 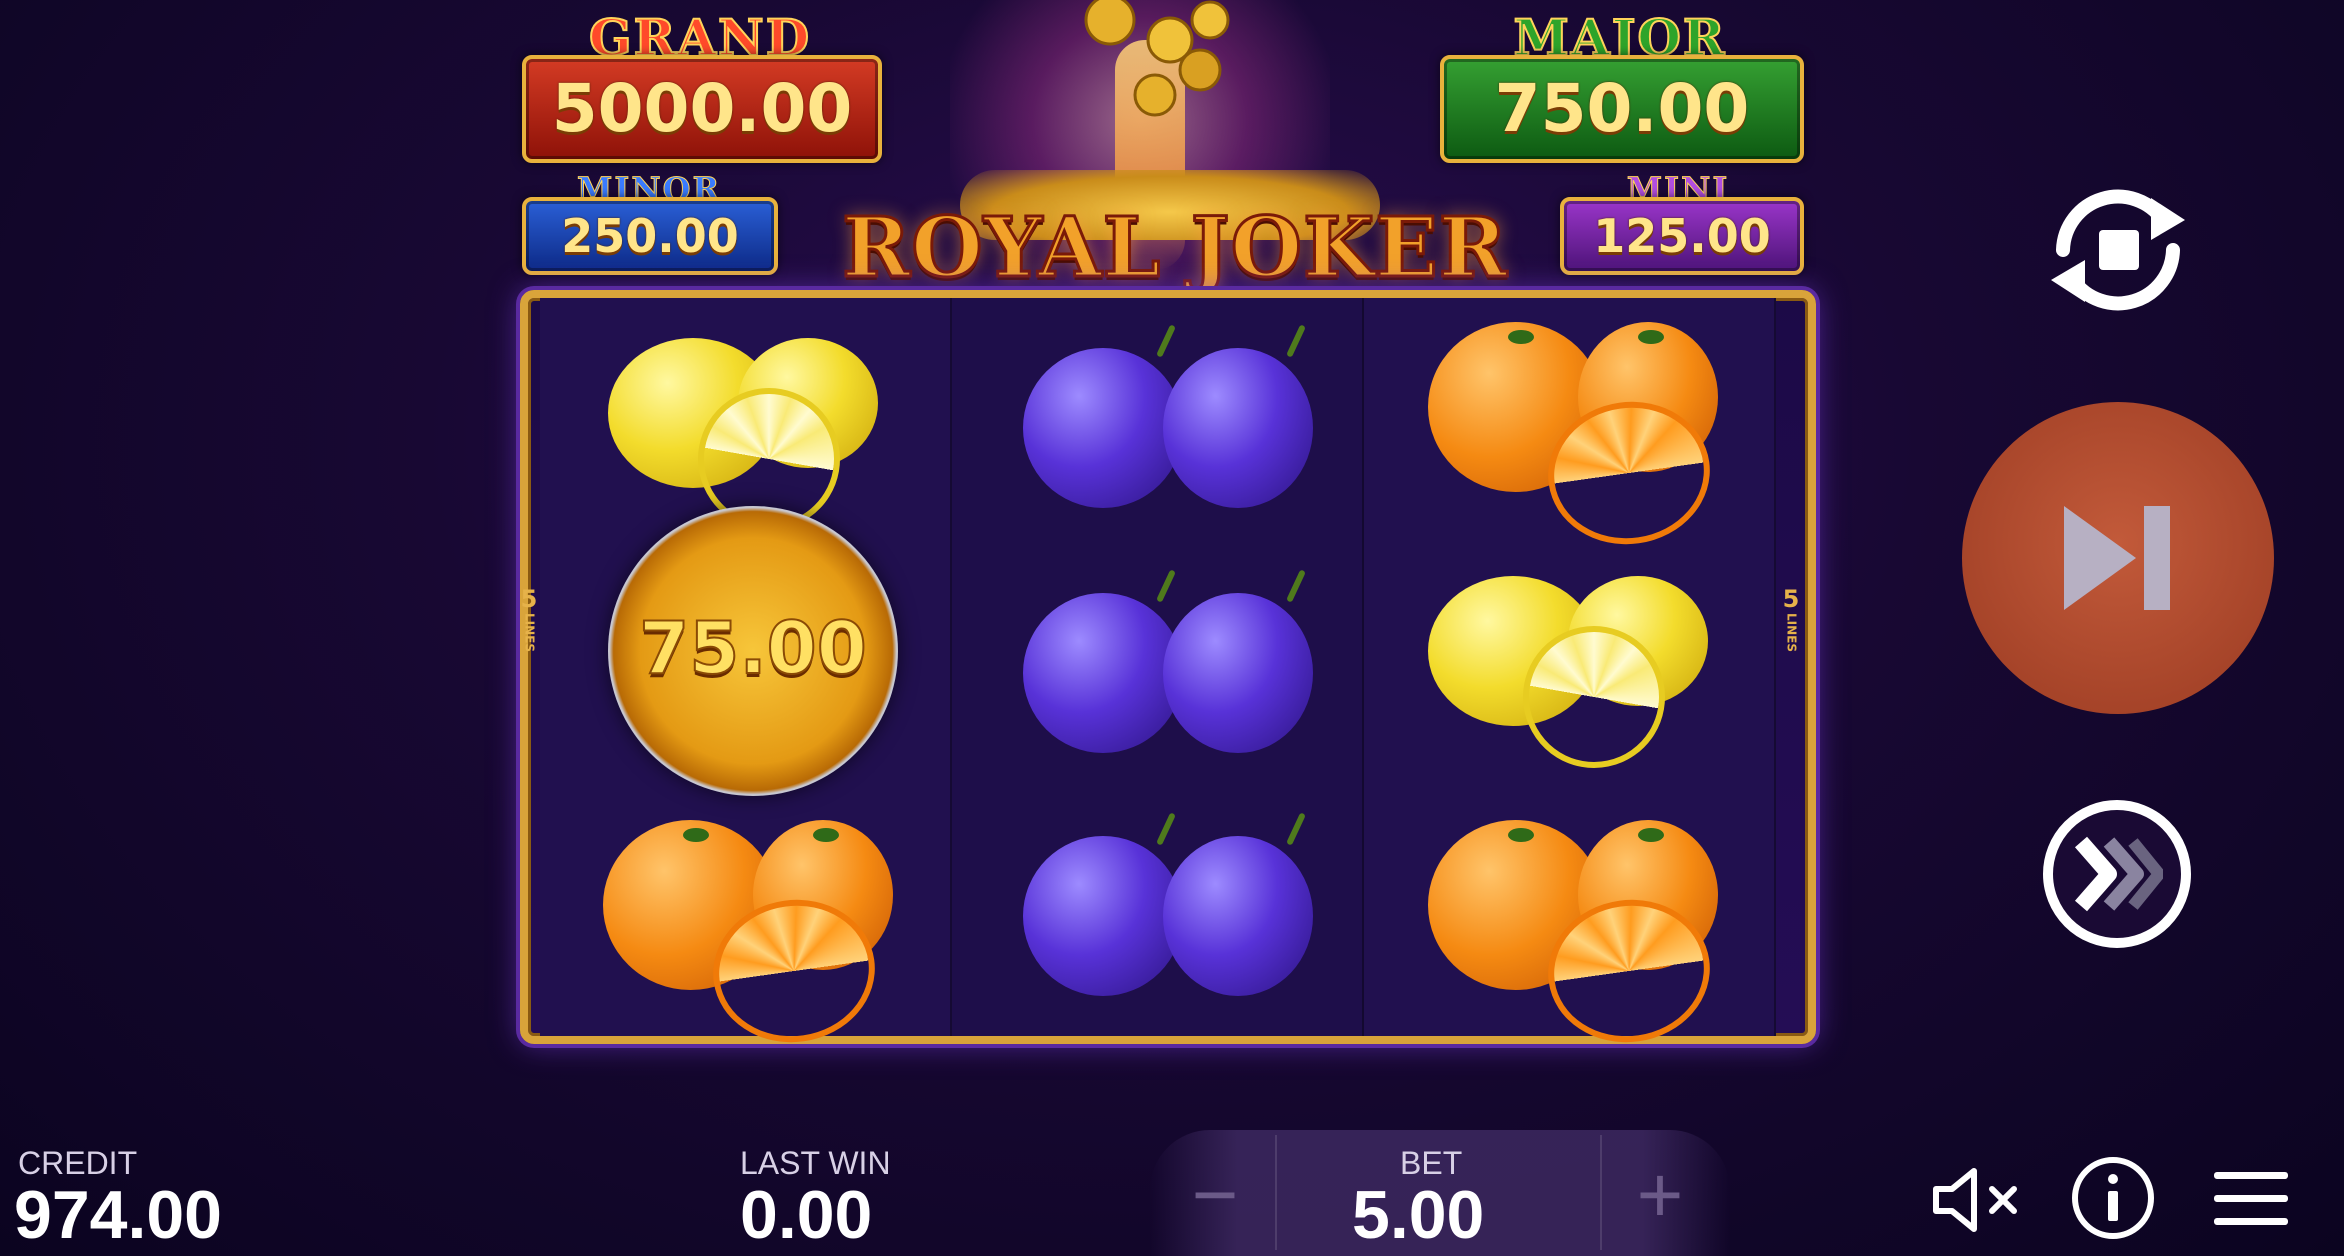 I want to click on sound-toggle-button, so click(x=1977, y=1200).